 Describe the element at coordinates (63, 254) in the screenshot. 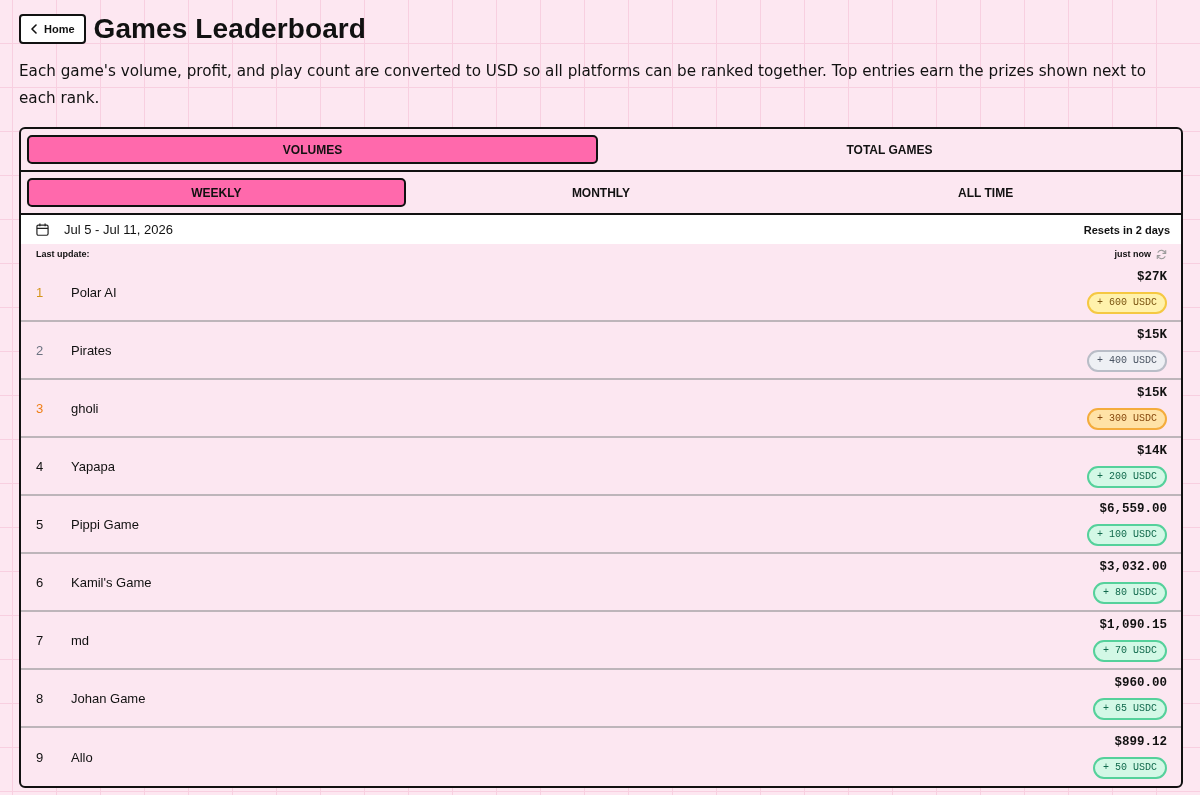

I see `last-update-label: Last update:` at that location.